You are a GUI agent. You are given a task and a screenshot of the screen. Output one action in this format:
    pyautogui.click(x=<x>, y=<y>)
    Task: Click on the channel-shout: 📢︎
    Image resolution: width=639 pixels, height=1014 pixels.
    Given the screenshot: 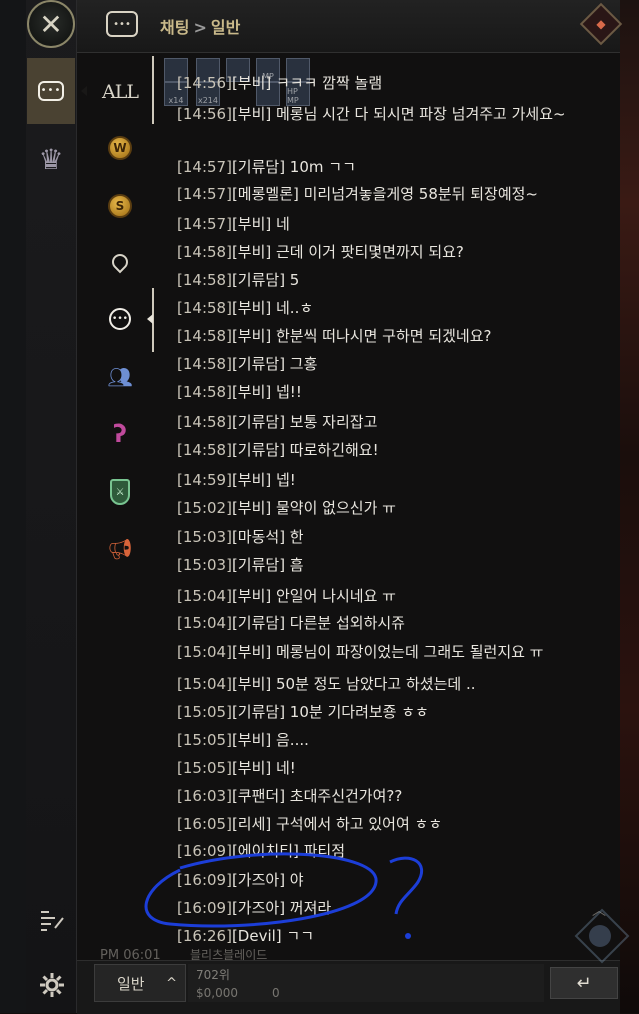 What is the action you would take?
    pyautogui.click(x=120, y=549)
    